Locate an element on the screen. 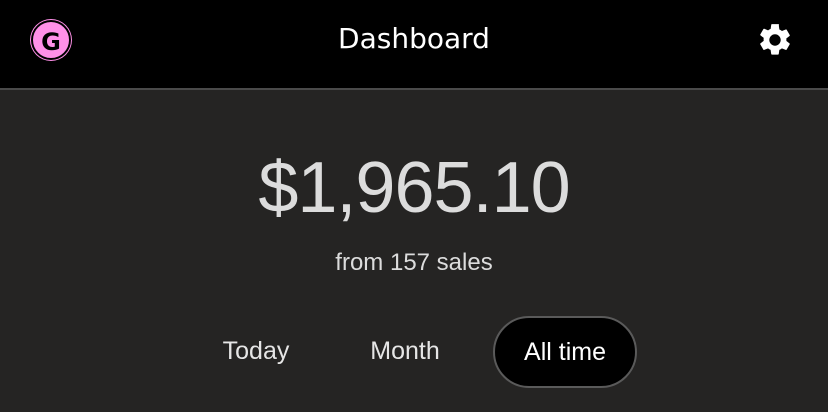 The height and width of the screenshot is (412, 828). tab-today: Today is located at coordinates (256, 351).